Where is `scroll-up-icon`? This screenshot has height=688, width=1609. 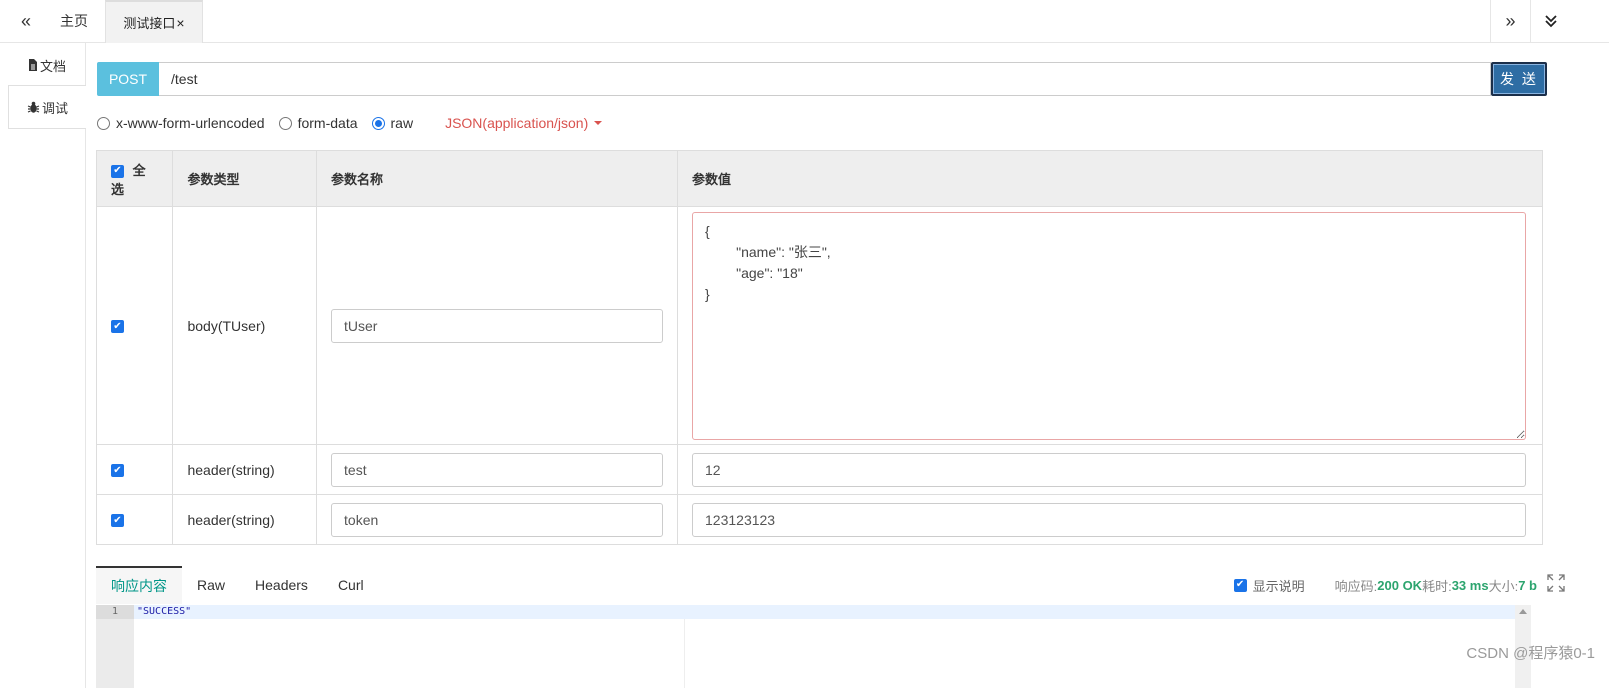 scroll-up-icon is located at coordinates (1523, 611).